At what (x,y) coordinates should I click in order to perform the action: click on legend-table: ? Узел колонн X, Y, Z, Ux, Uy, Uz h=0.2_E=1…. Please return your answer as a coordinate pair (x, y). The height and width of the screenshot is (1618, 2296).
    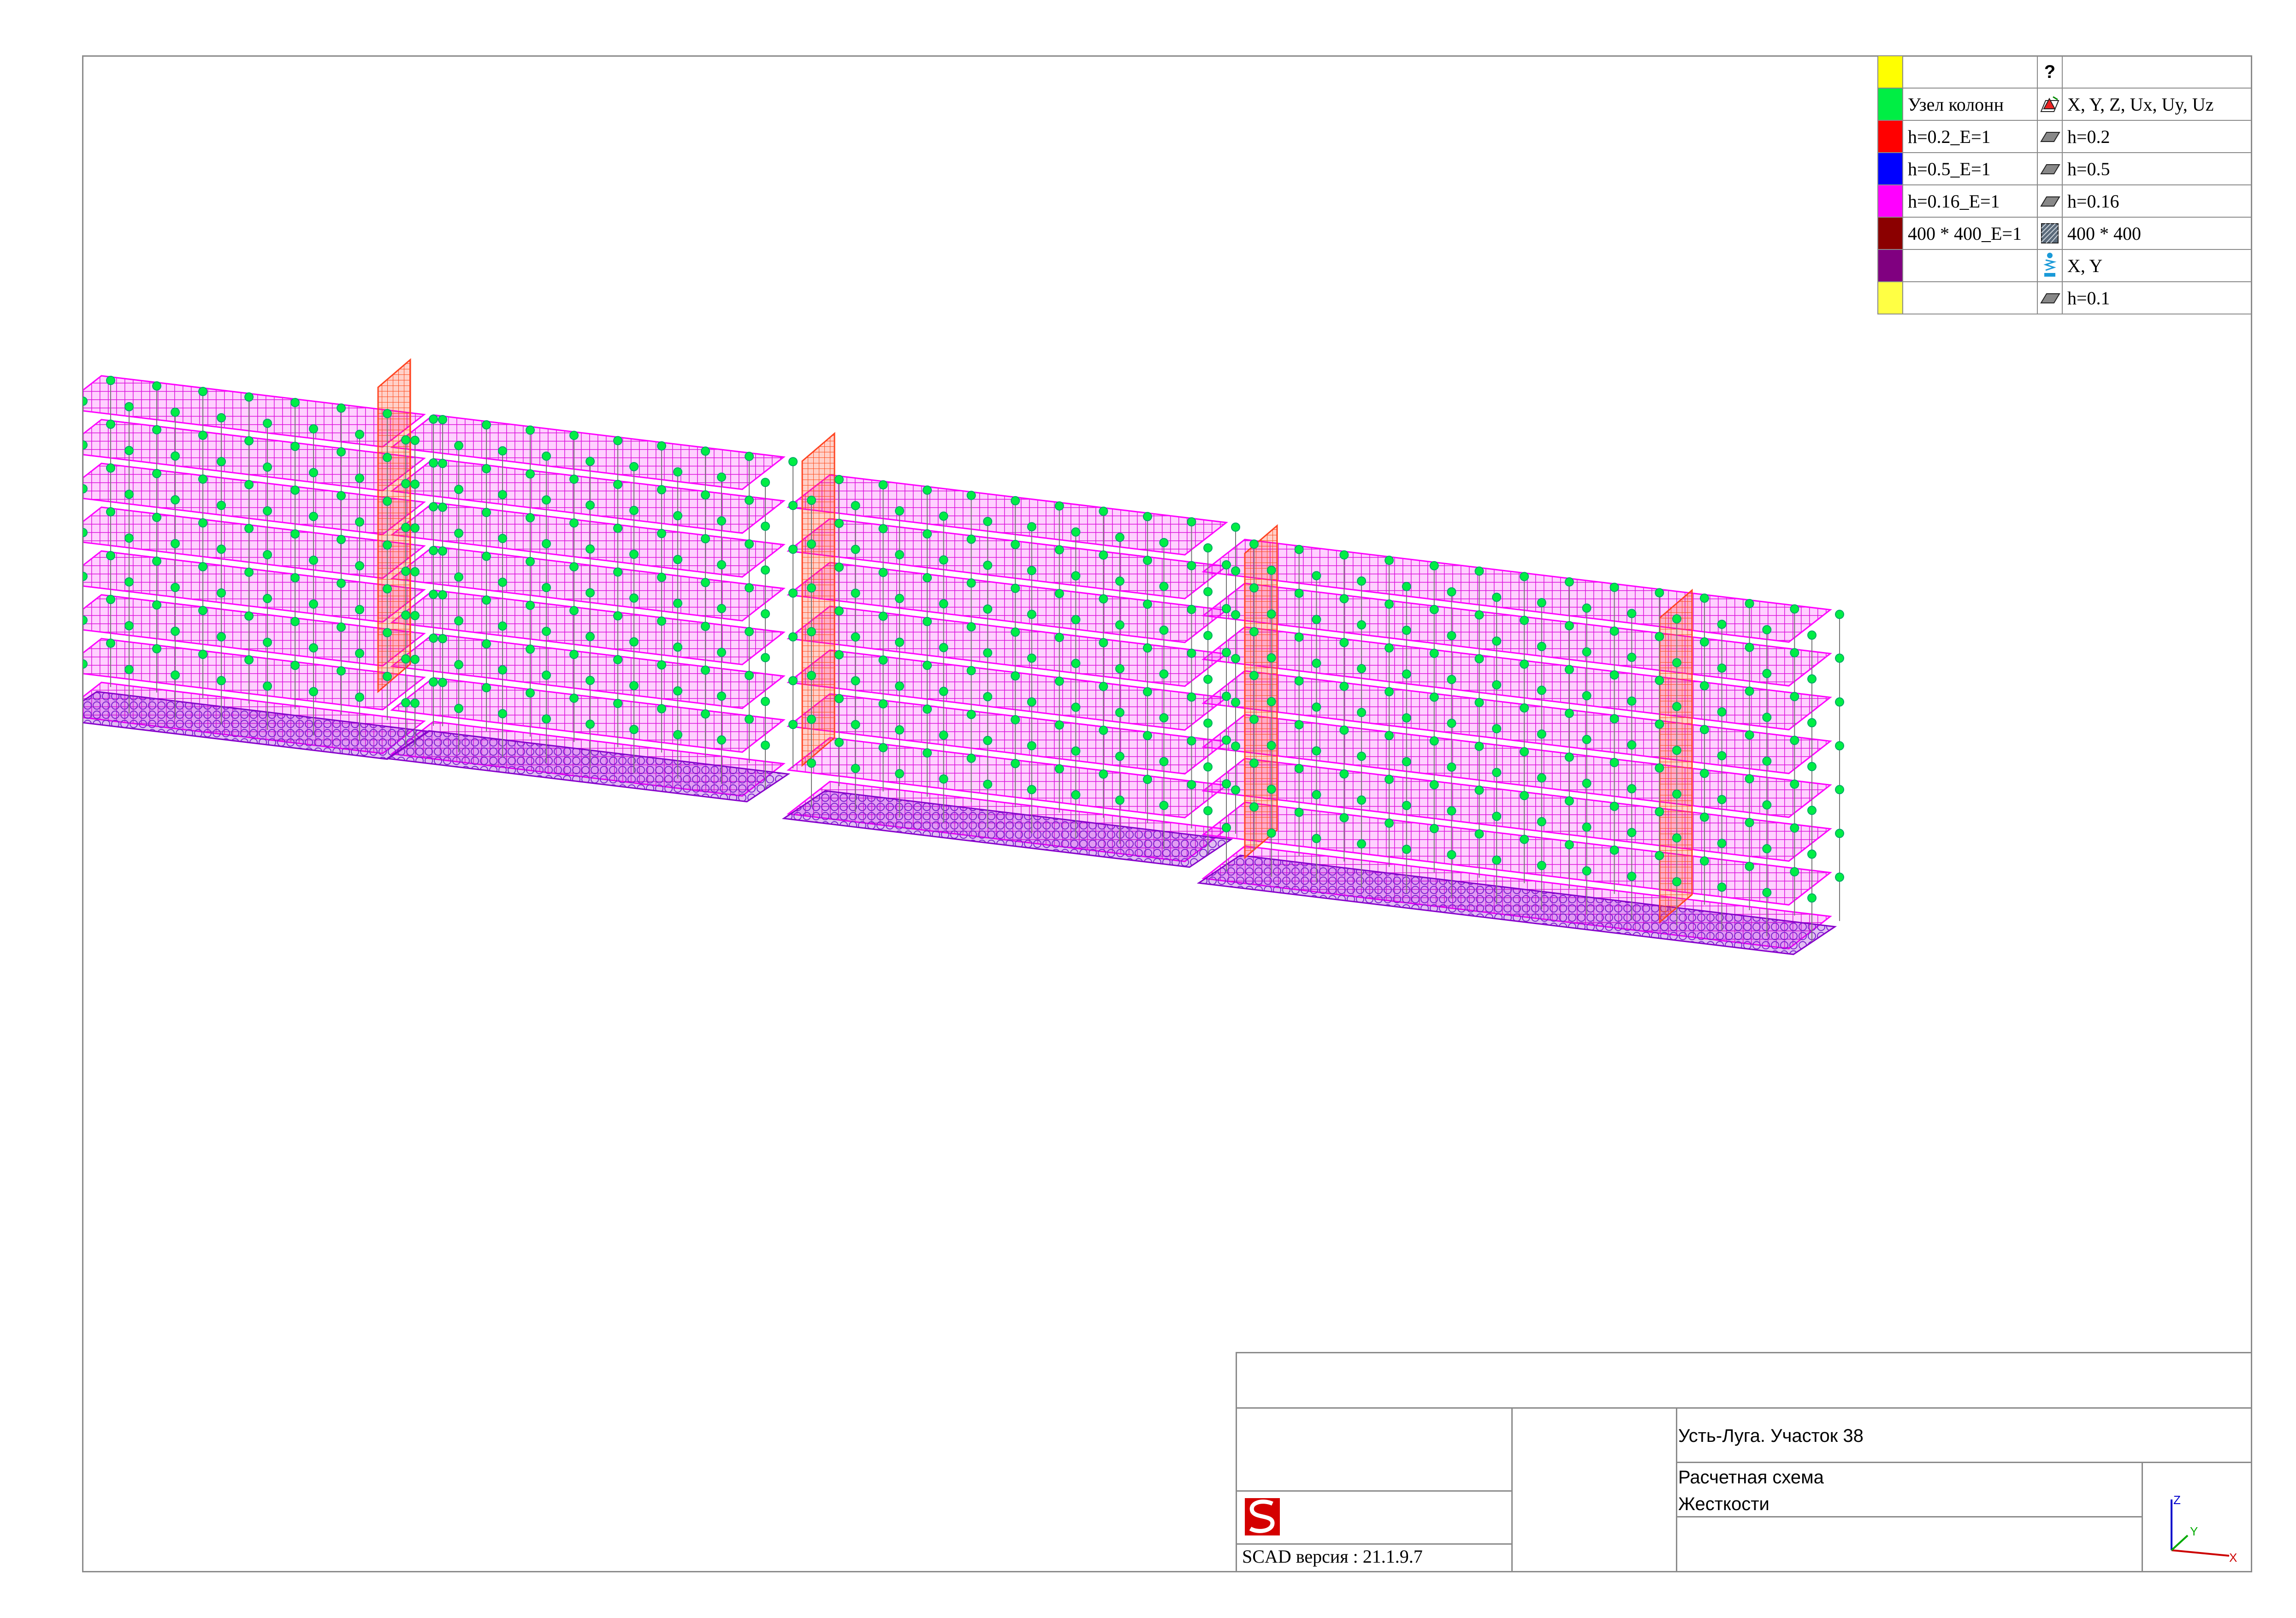
    Looking at the image, I should click on (2064, 184).